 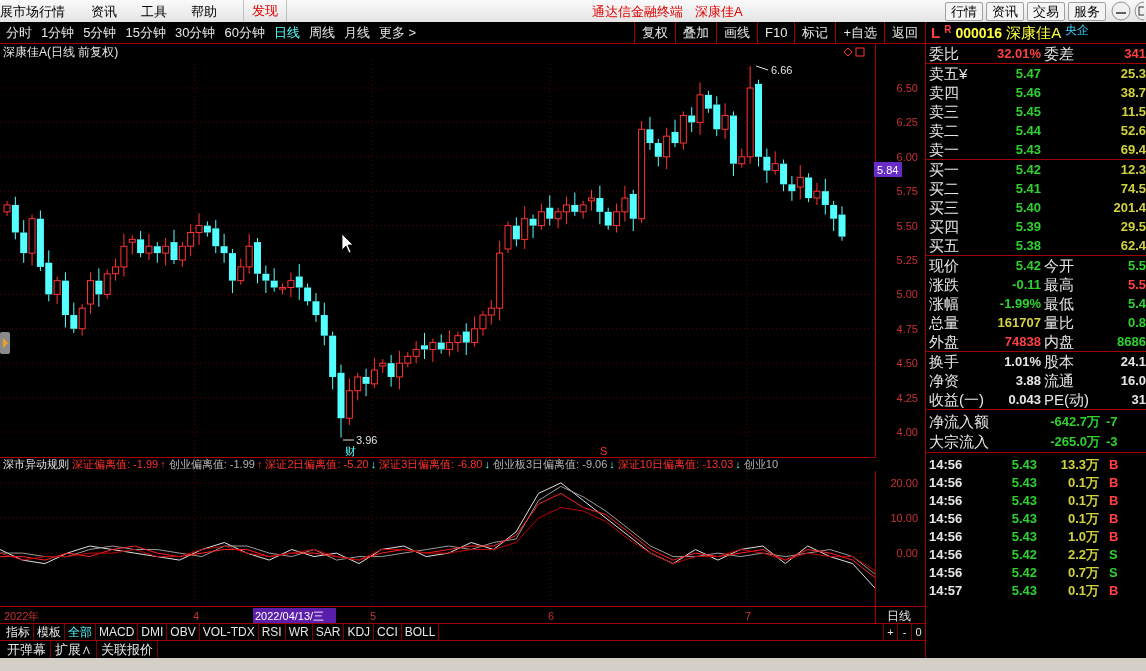 I want to click on quote-label: 今开, so click(x=1059, y=265).